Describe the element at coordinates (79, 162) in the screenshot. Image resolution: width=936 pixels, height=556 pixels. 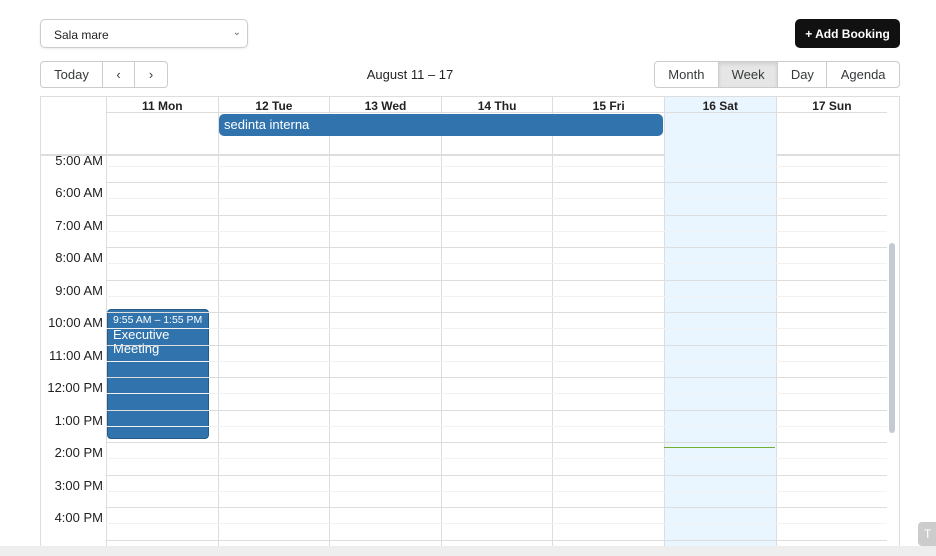
I see `time-label: 5:00 AM` at that location.